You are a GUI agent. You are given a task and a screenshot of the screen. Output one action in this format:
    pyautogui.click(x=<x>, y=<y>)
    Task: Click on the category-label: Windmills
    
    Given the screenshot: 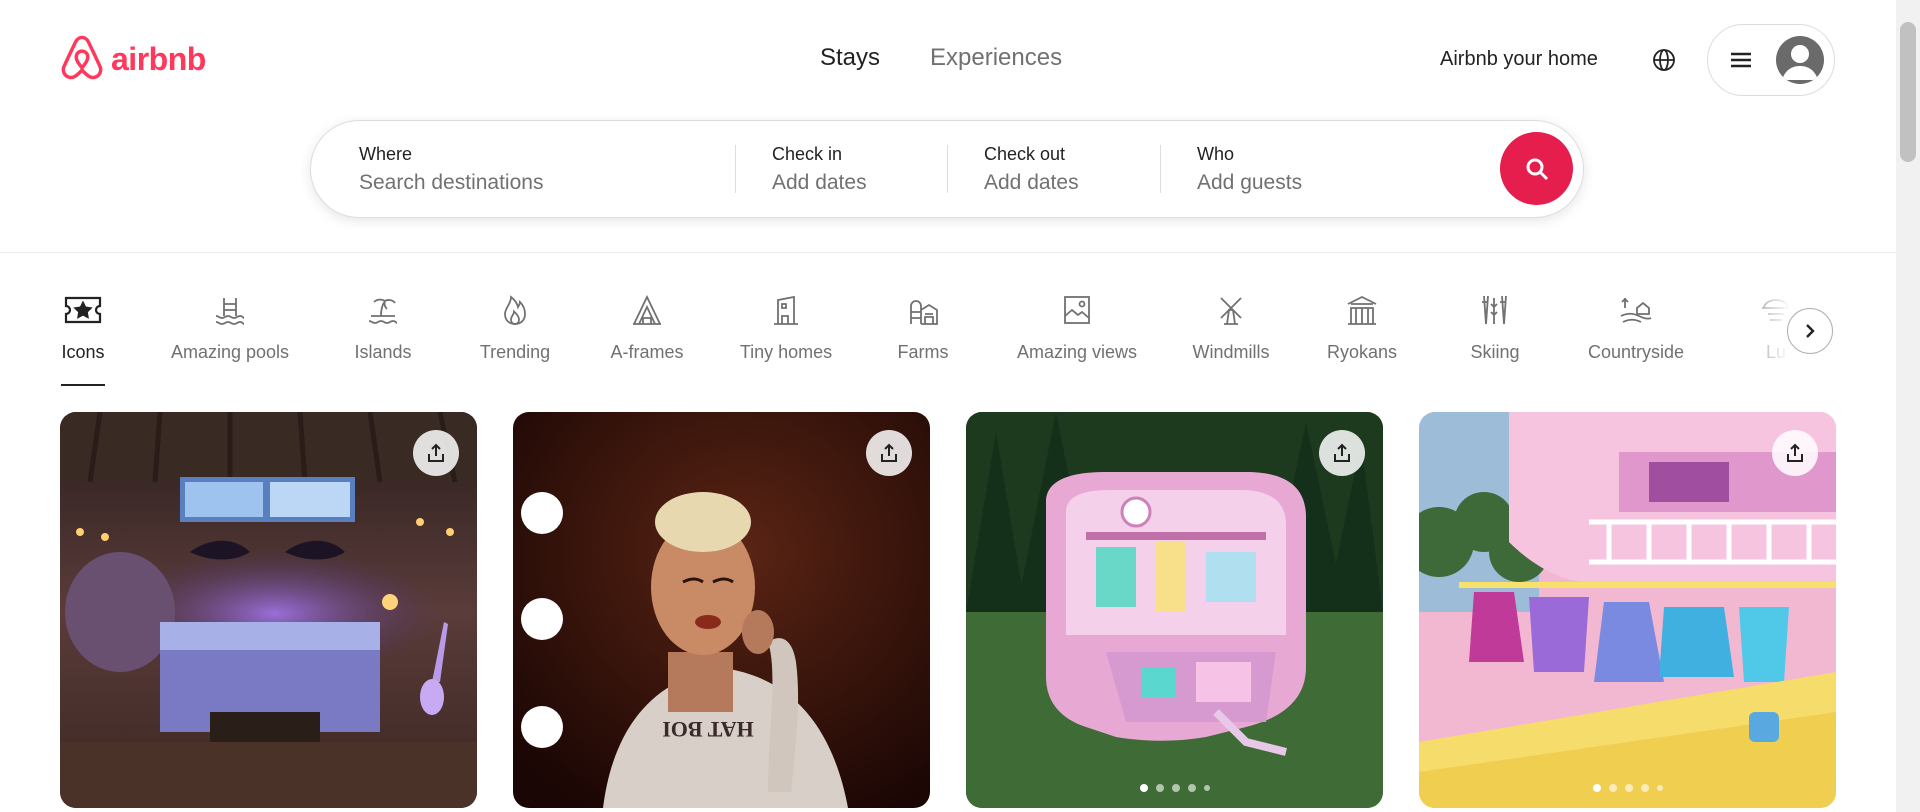 What is the action you would take?
    pyautogui.click(x=1231, y=352)
    